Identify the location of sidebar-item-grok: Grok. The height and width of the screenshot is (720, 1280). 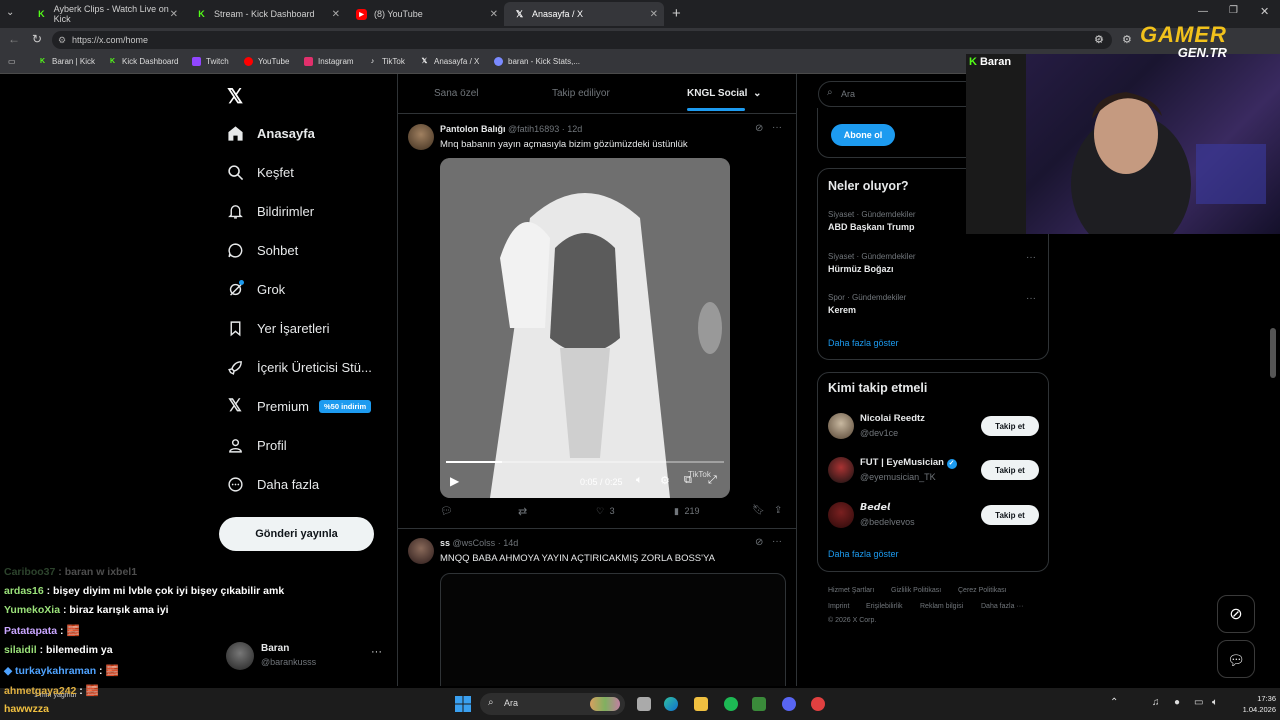
(255, 289).